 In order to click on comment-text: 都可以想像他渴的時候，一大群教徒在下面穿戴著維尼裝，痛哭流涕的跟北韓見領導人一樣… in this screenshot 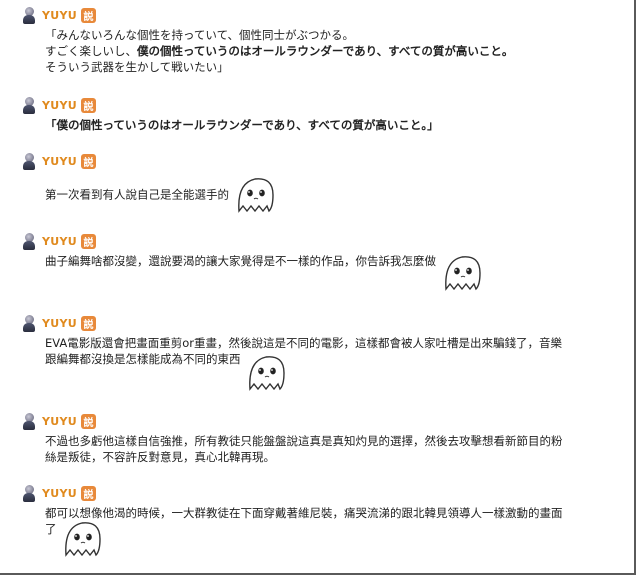, I will do `click(333, 533)`.